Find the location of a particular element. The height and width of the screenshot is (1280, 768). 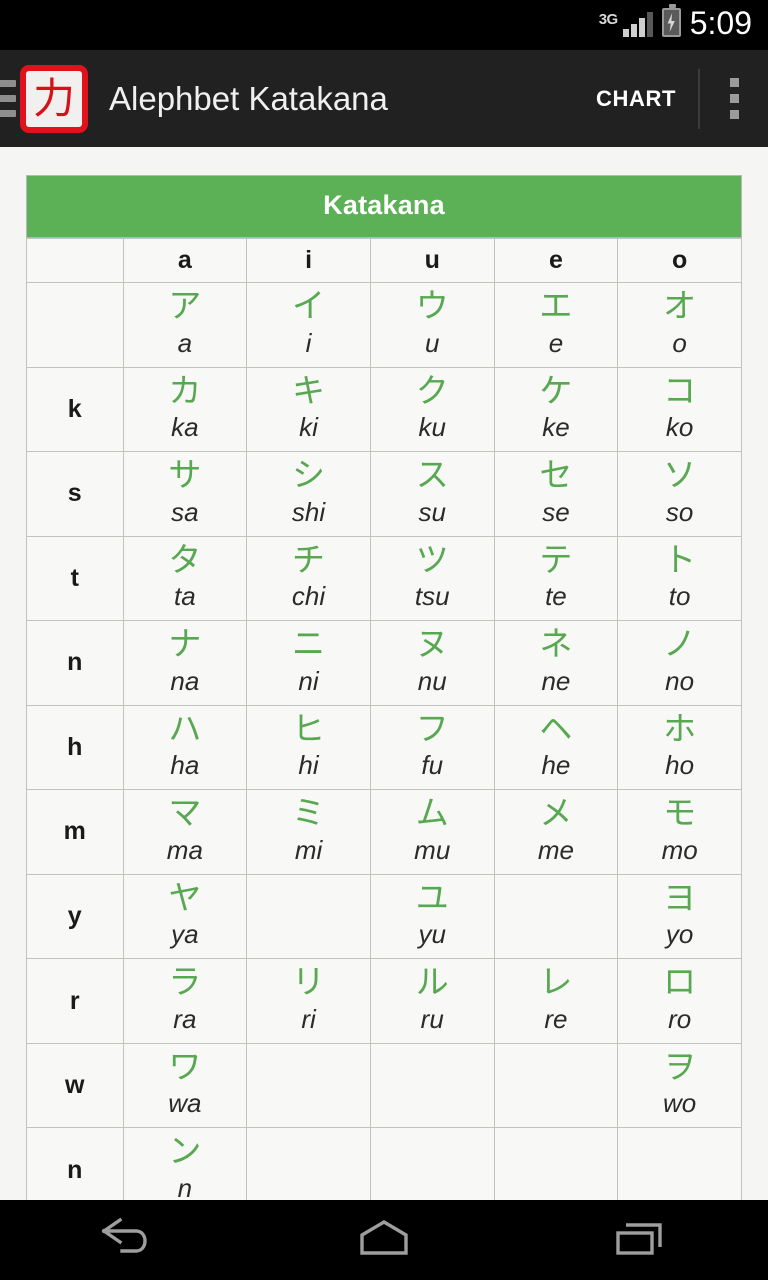

kana-cell: ヒ hi is located at coordinates (308, 747).